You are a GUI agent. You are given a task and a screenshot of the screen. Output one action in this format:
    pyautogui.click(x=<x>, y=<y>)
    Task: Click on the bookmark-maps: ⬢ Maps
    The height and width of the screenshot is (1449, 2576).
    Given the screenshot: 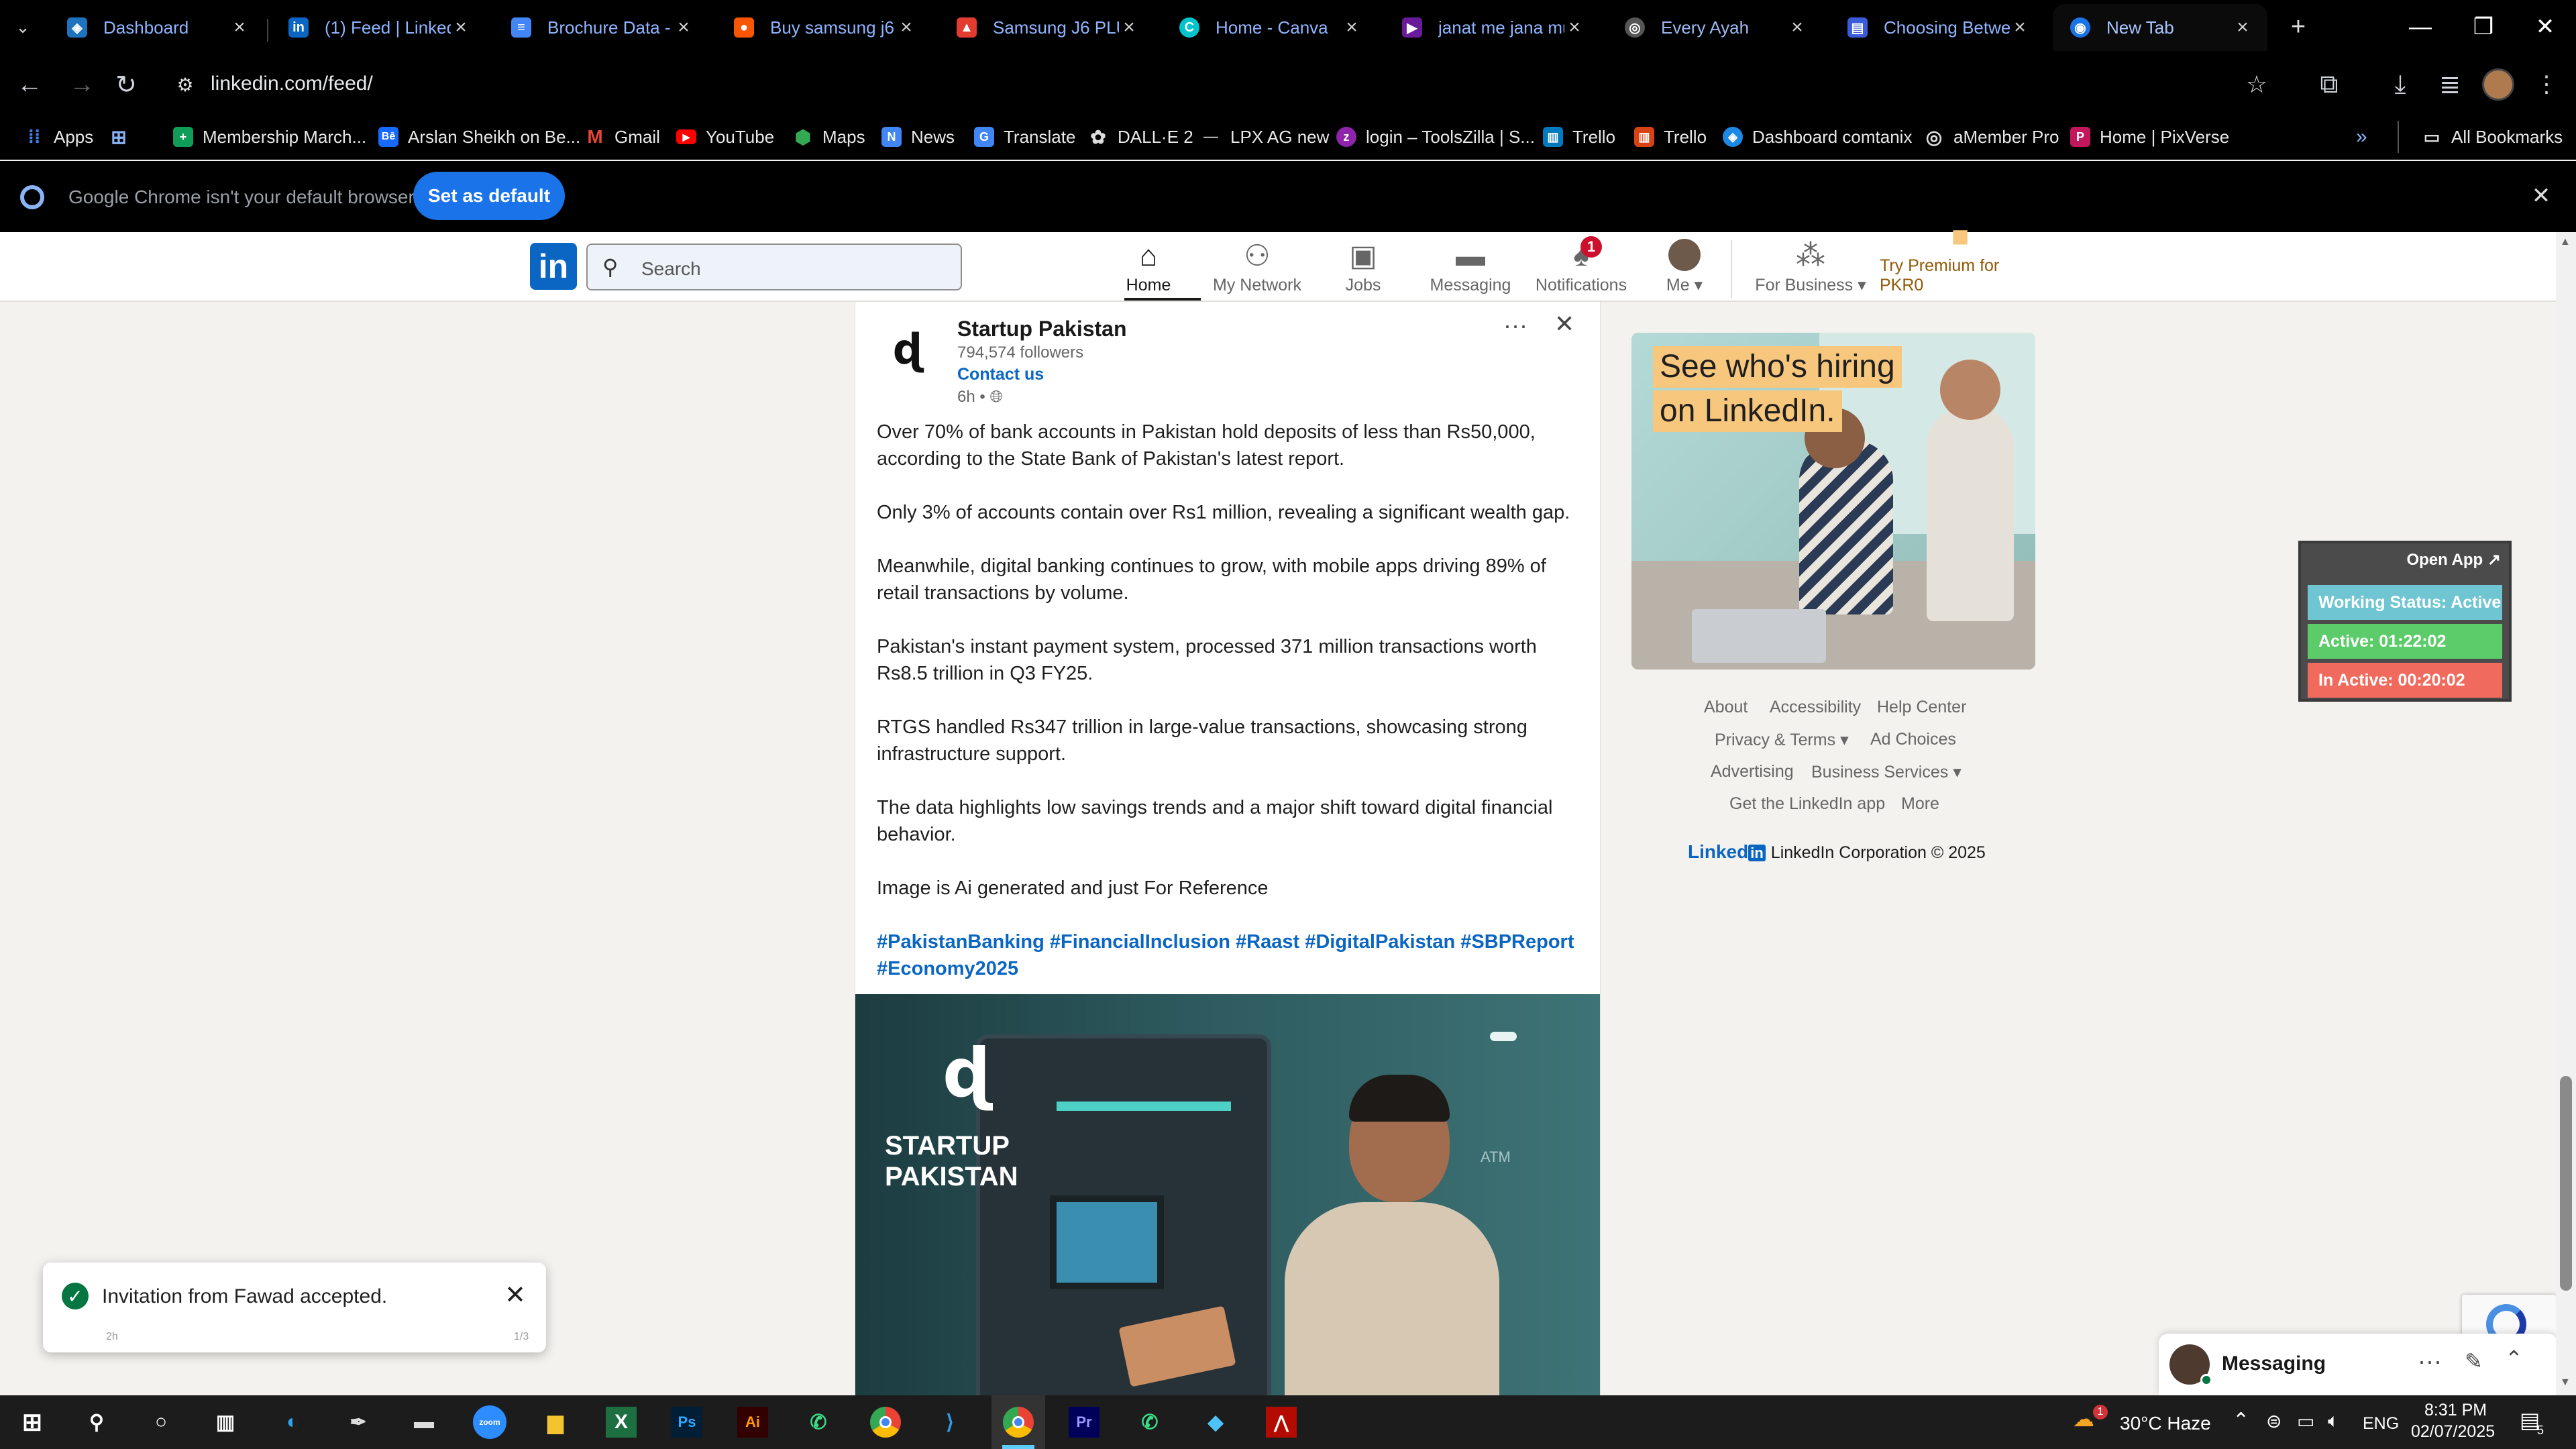 What is the action you would take?
    pyautogui.click(x=829, y=137)
    